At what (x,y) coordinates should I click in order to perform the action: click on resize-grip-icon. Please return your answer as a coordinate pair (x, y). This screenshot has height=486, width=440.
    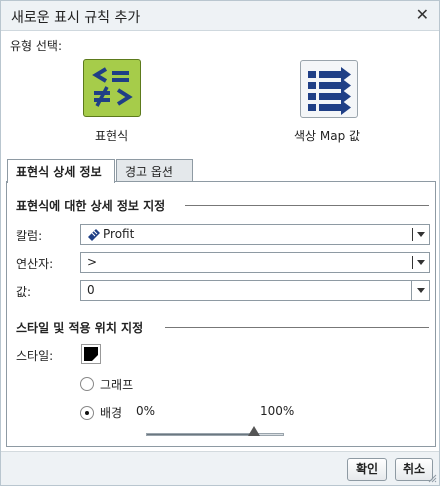
    Looking at the image, I should click on (432, 478).